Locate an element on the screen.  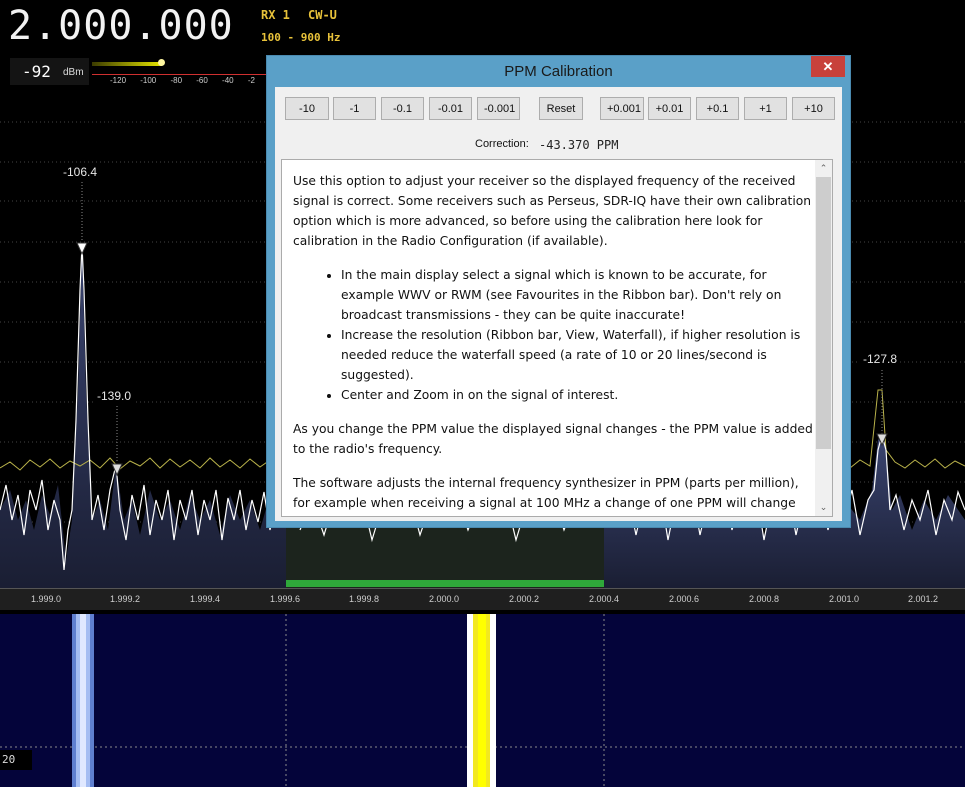
minus-10-button: -10 is located at coordinates (307, 108).